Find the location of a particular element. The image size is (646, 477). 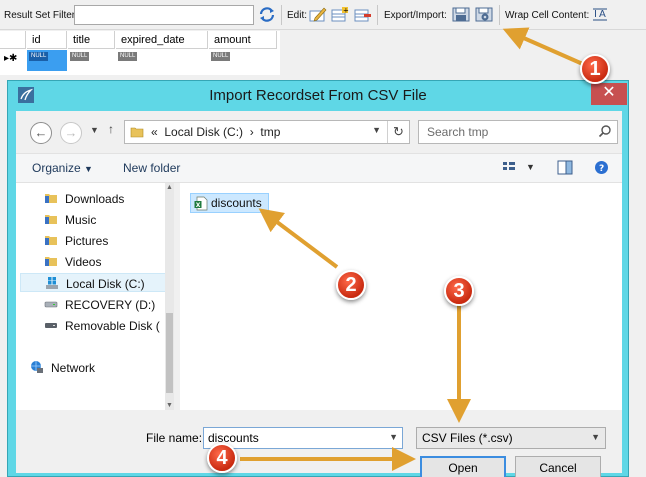

close-icon: ✕ is located at coordinates (609, 92).